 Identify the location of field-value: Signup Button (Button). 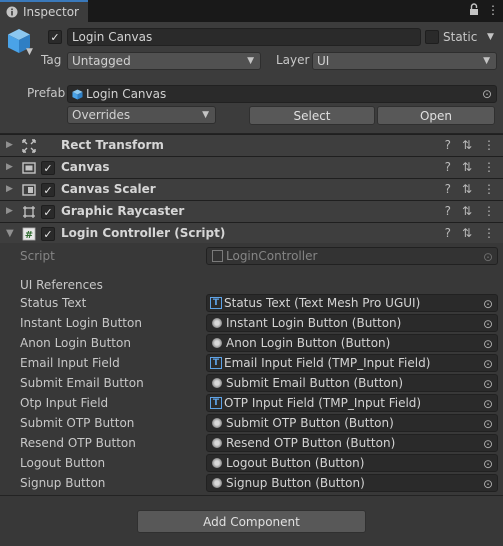
(295, 483).